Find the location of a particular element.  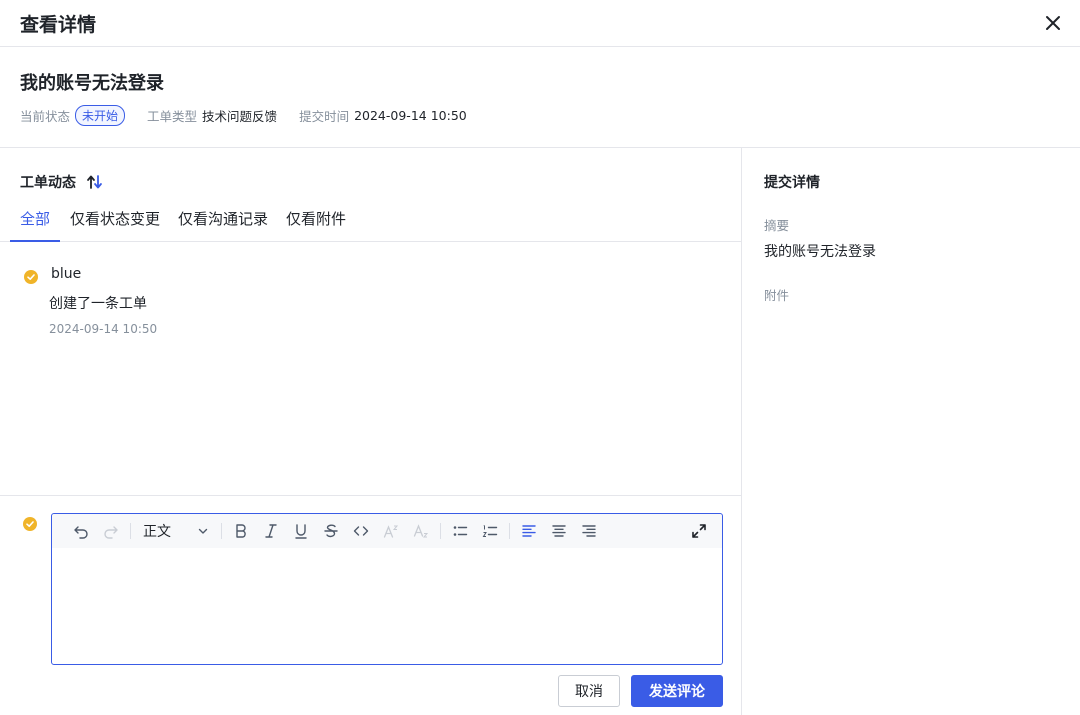

tab-communication: 仅看沟通记录 is located at coordinates (223, 225).